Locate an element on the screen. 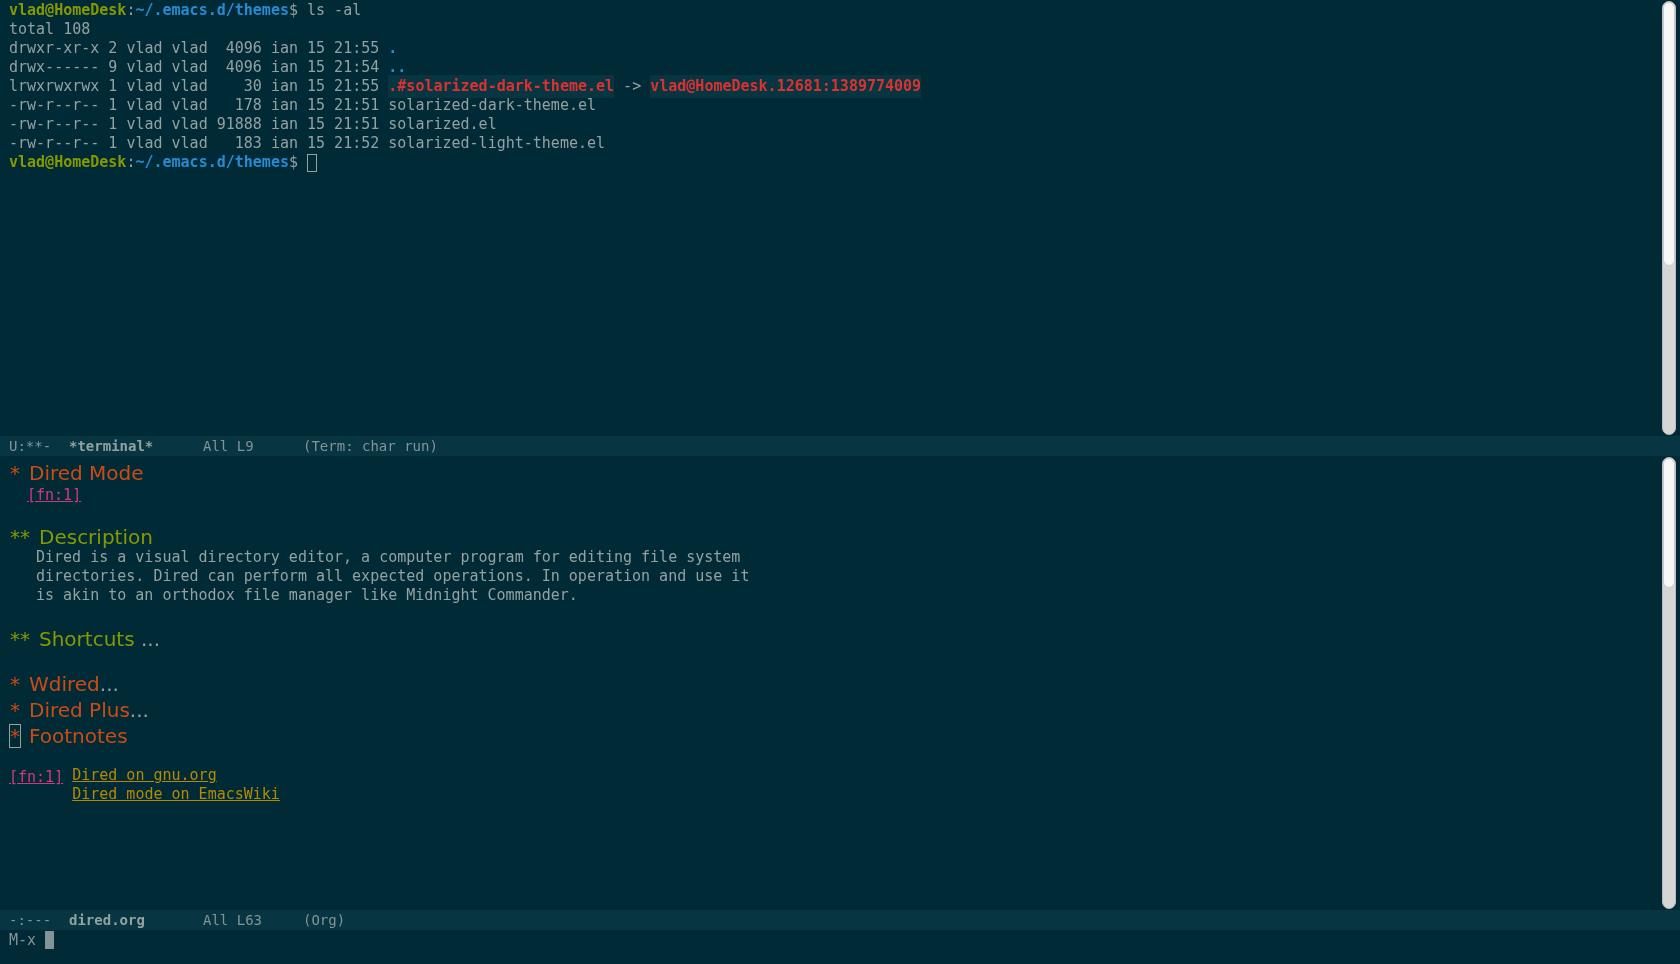 This screenshot has height=964, width=1680. terminal-text: drwx------ 9 vlad vlad 4096 ian 15 21:54 is located at coordinates (195, 68).